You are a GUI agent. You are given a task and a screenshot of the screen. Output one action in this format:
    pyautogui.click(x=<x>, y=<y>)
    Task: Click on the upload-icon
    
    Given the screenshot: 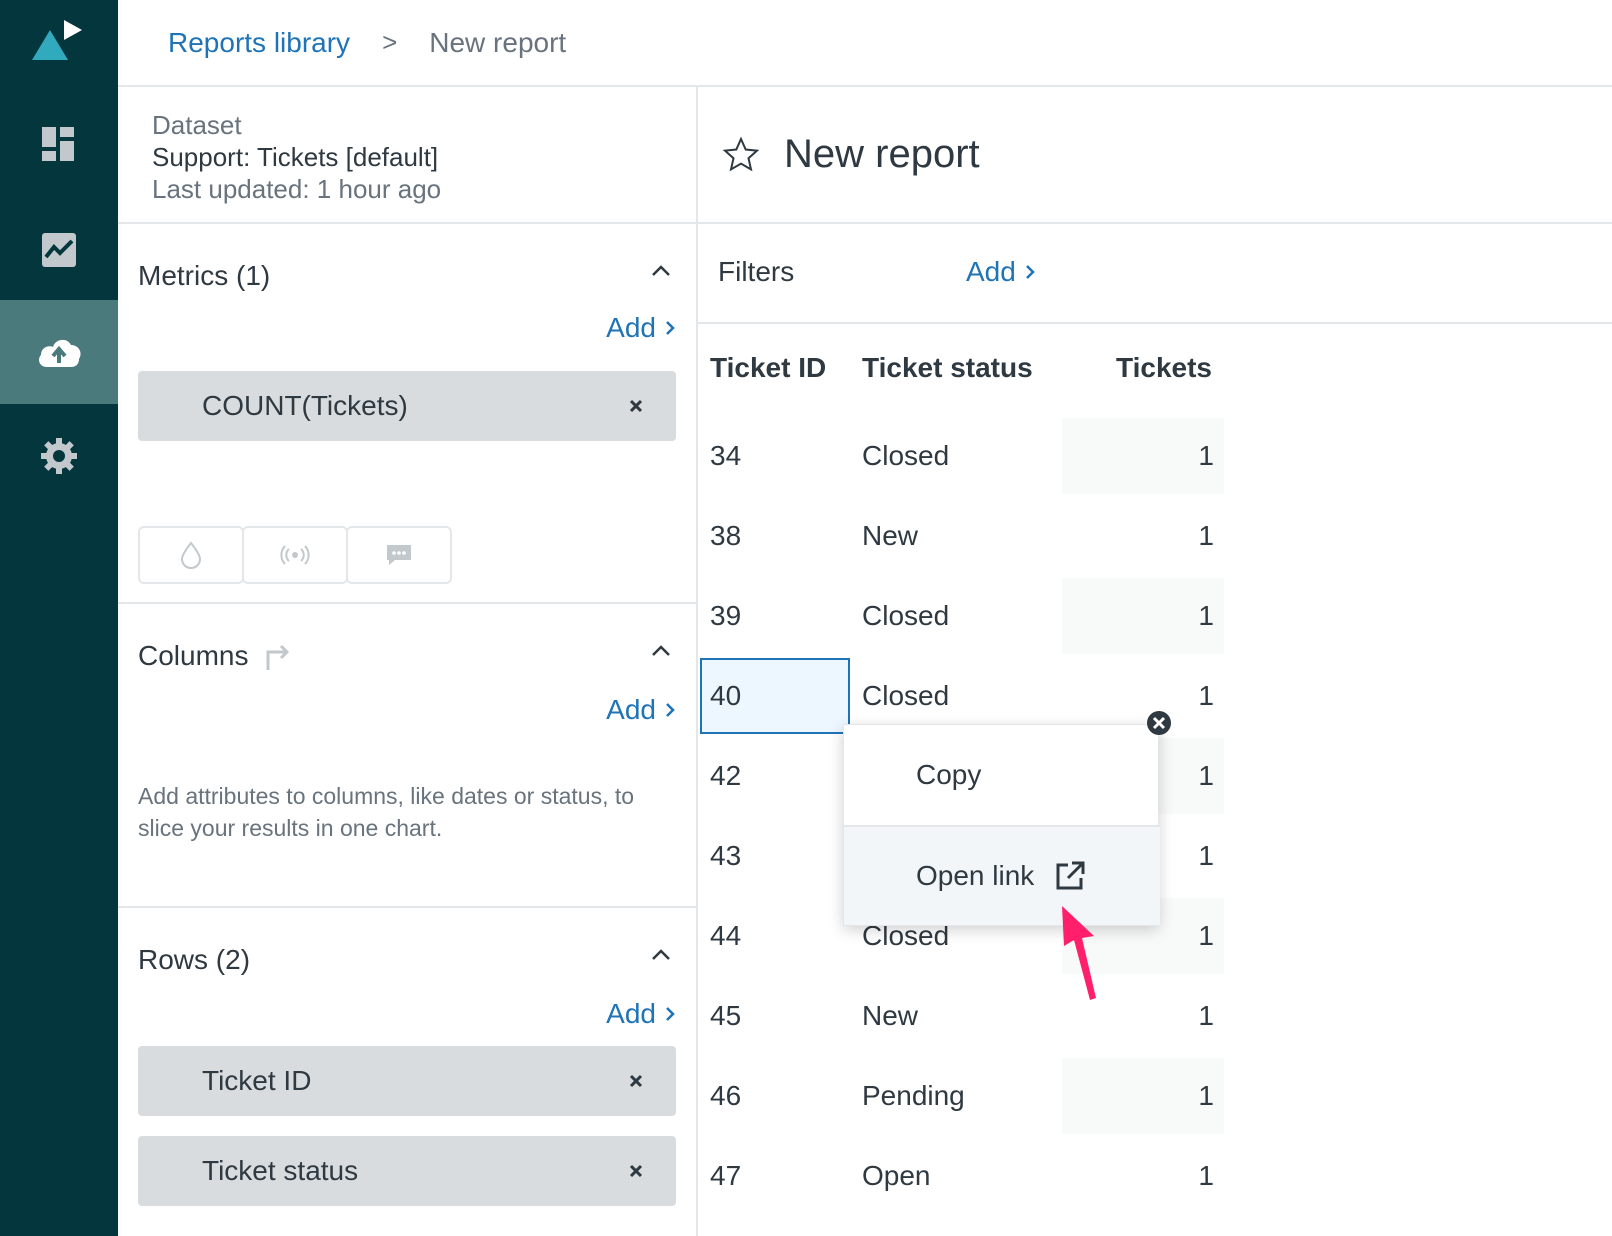 What is the action you would take?
    pyautogui.click(x=60, y=353)
    